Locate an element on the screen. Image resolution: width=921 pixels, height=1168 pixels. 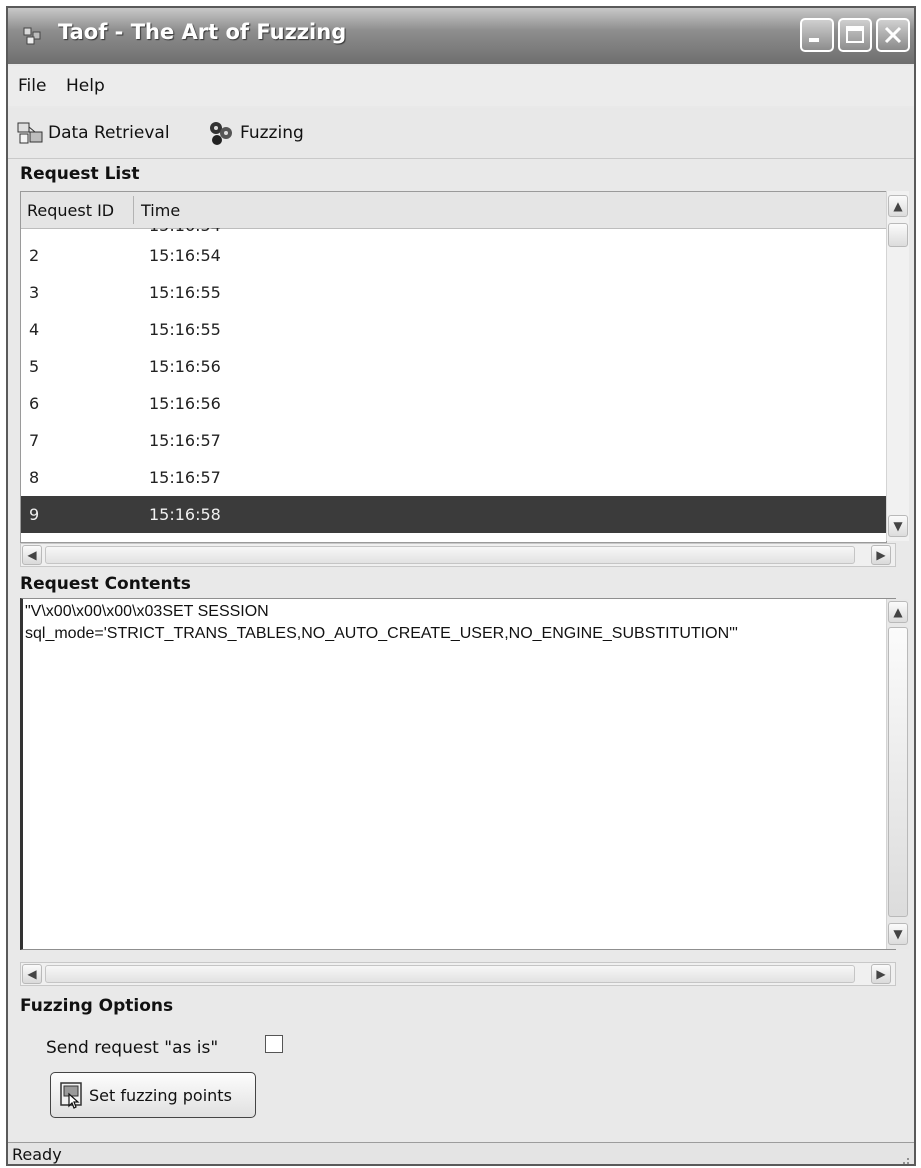
request-time: 15:16:54 is located at coordinates (185, 255).